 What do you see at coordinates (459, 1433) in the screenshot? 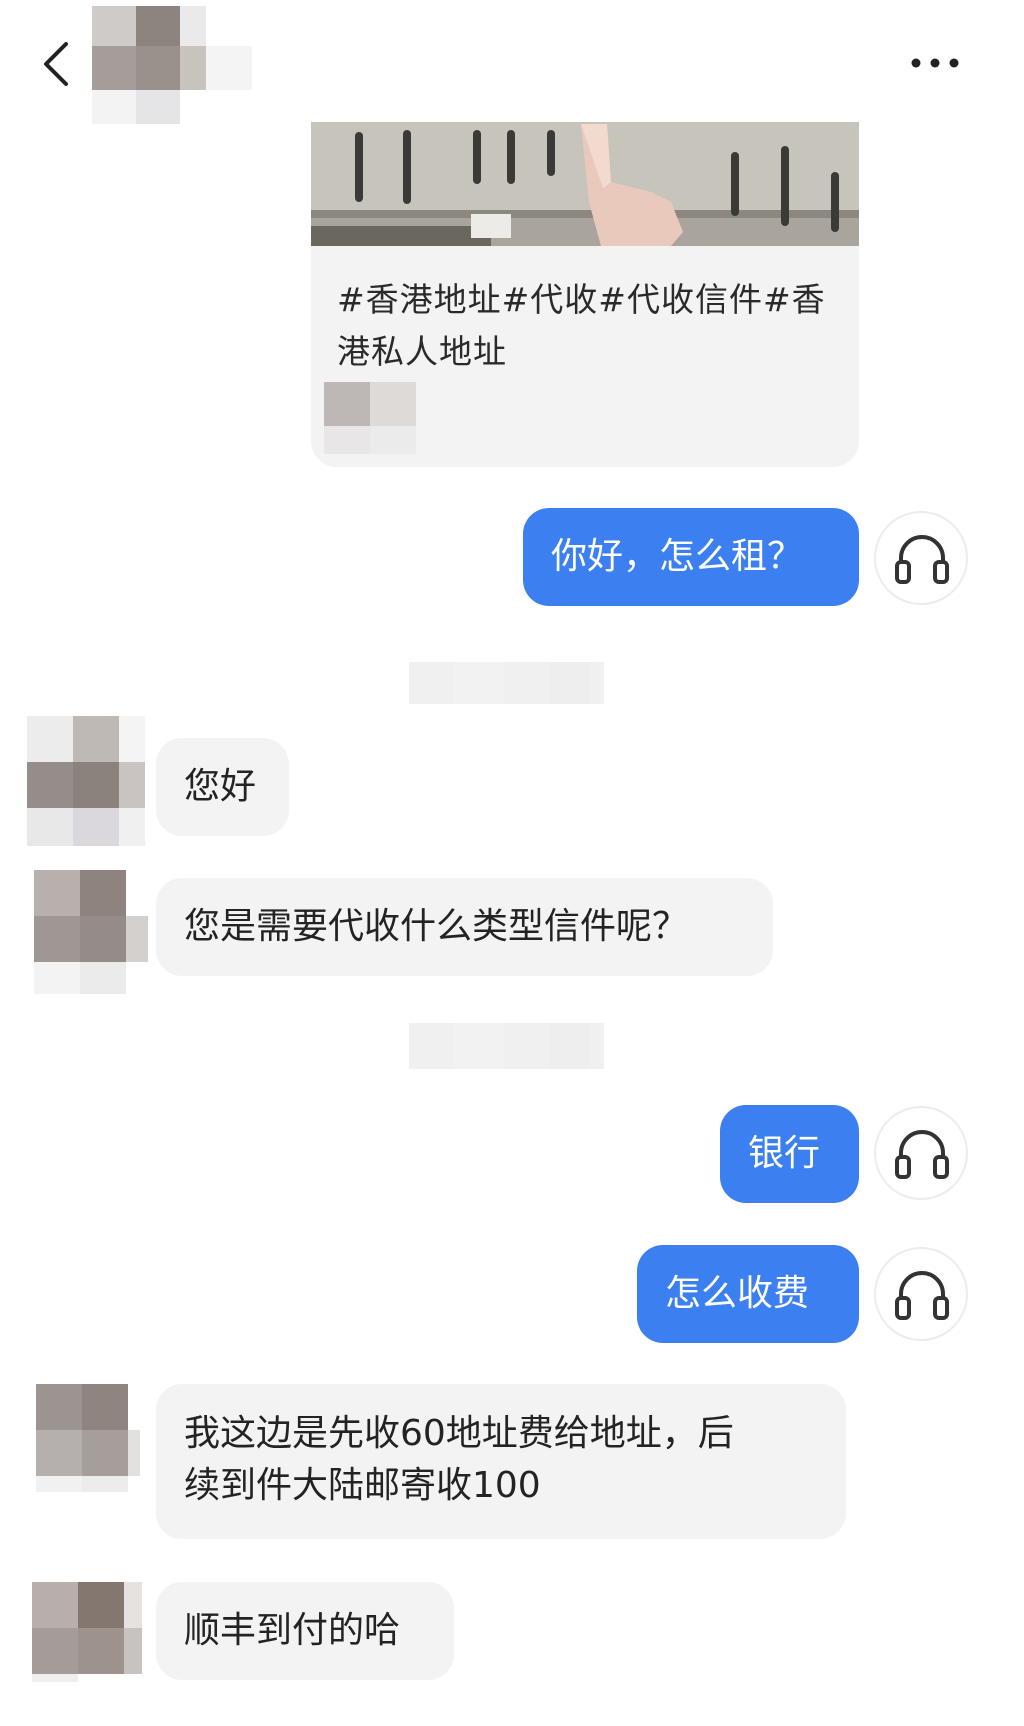
I see `message-text-line: 我这边是先收60地址费给地址，后` at bounding box center [459, 1433].